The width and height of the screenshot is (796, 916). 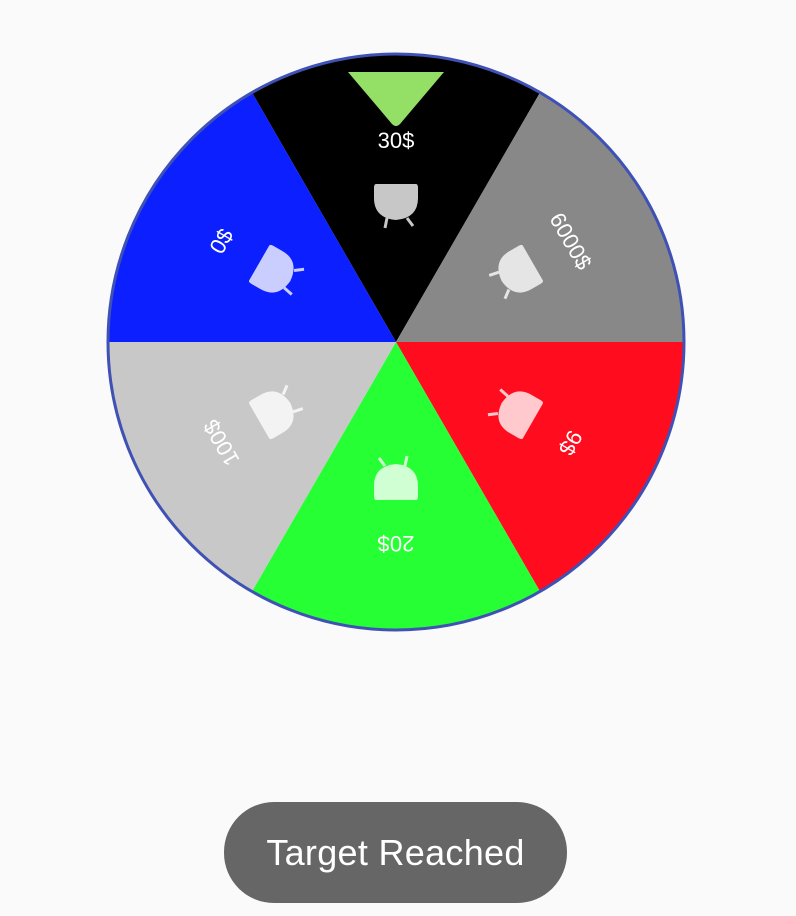 I want to click on wheel-segment-label: 20$, so click(x=396, y=543).